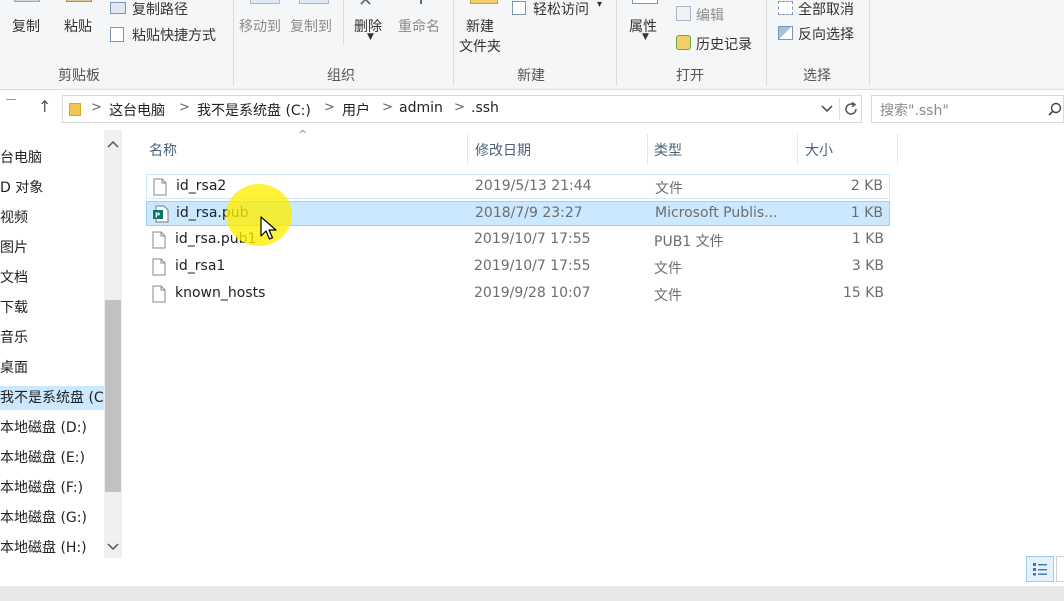 The height and width of the screenshot is (601, 1064). What do you see at coordinates (137, 110) in the screenshot?
I see `breadcrumb-this-pc: 这台电脑` at bounding box center [137, 110].